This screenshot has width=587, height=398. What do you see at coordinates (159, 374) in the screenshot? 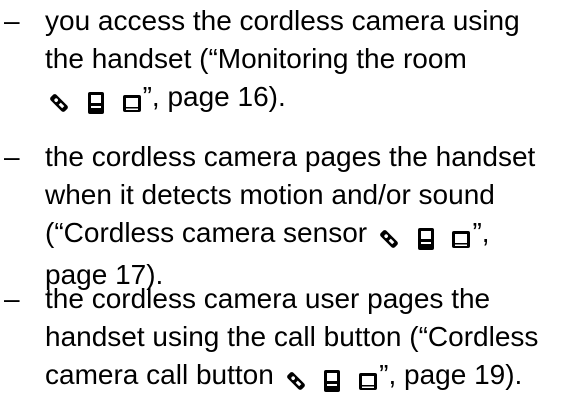
I see `text-fragment: camera call button` at bounding box center [159, 374].